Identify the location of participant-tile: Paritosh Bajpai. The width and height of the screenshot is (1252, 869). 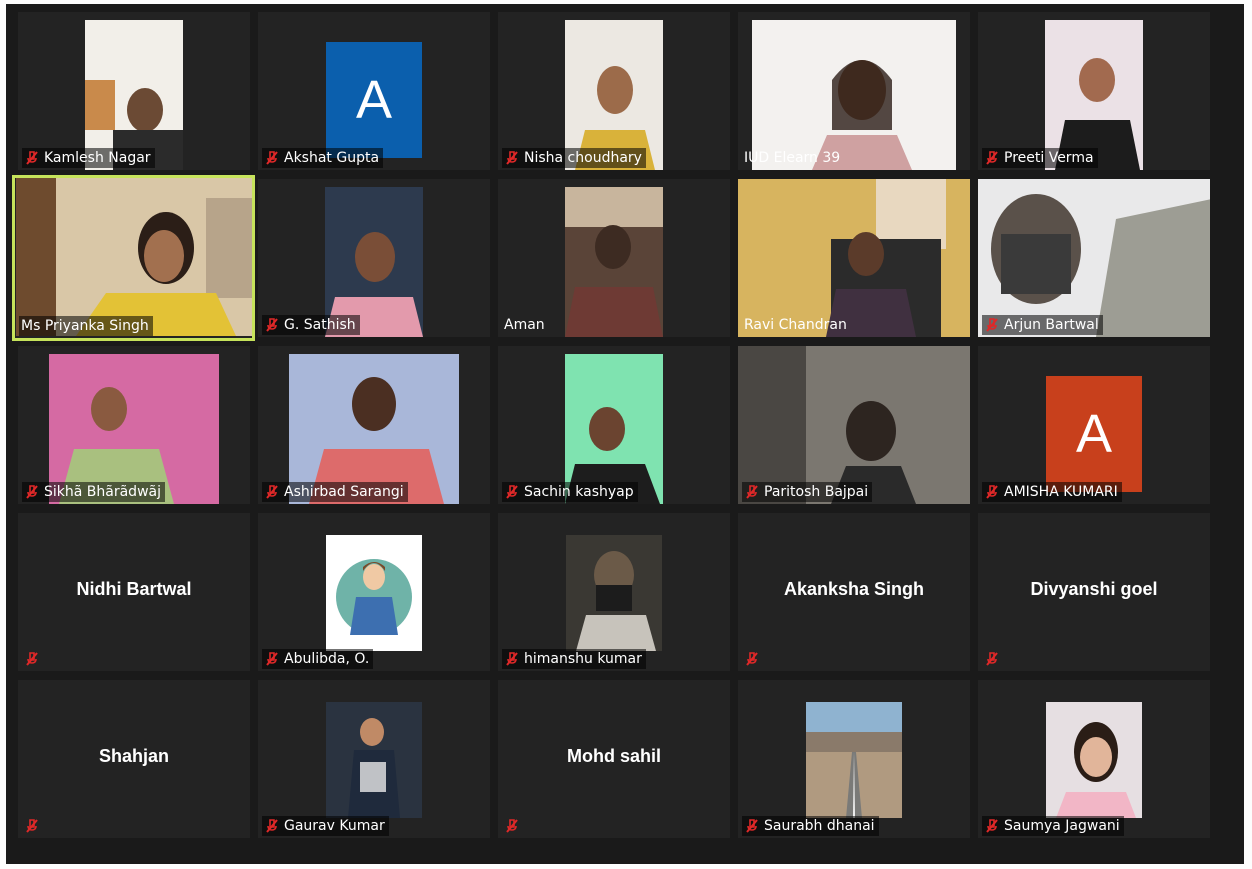
(854, 425).